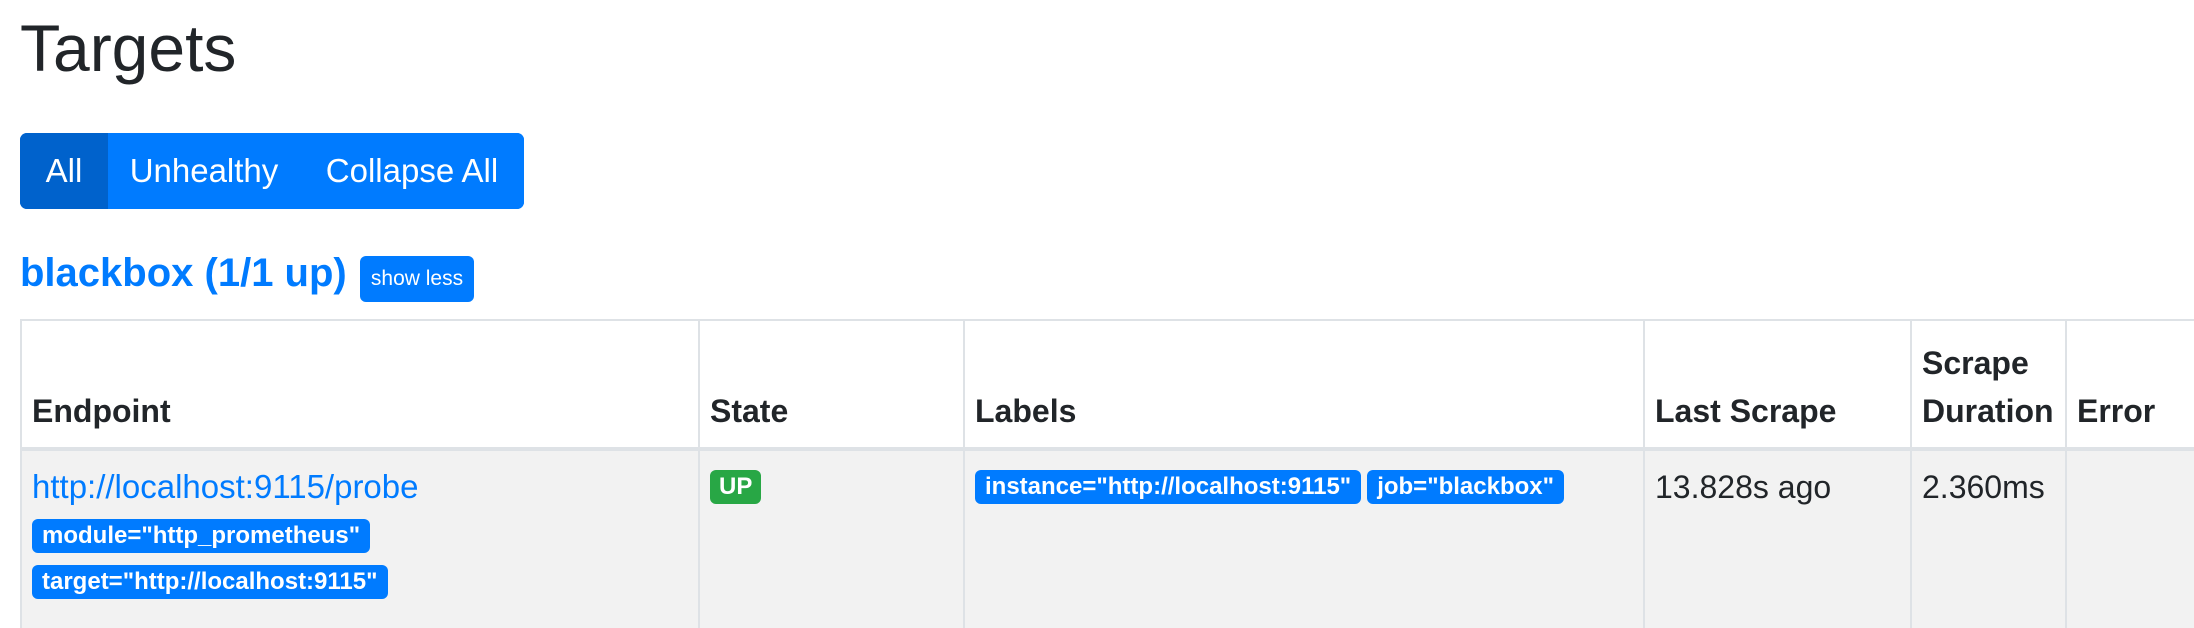 The height and width of the screenshot is (628, 2194). What do you see at coordinates (1988, 385) in the screenshot?
I see `header-scrape-duration: Scrape Duration` at bounding box center [1988, 385].